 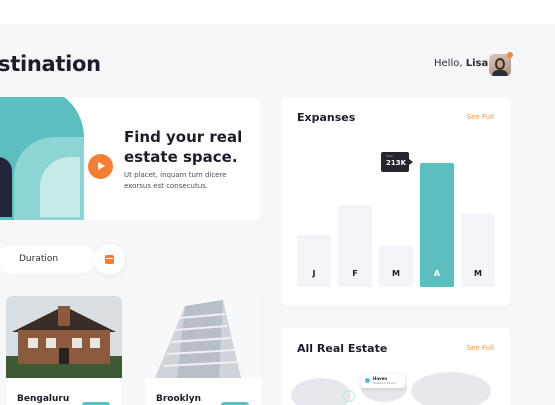 I want to click on property-name: Brooklyn, so click(x=179, y=399).